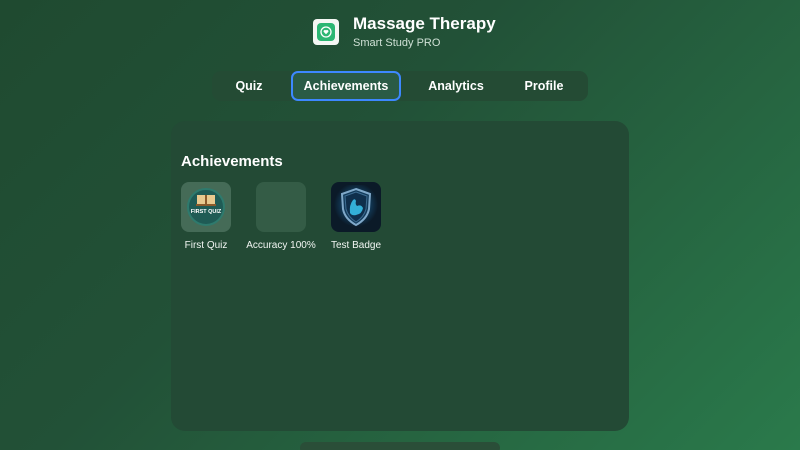  I want to click on tab-profile: Profile, so click(544, 86).